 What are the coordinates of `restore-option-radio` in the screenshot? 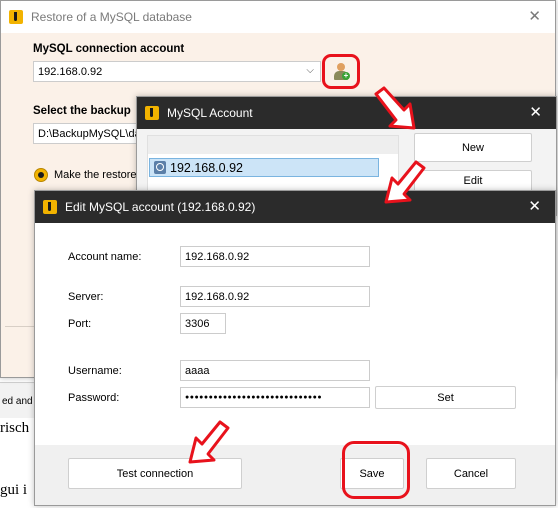 It's located at (41, 175).